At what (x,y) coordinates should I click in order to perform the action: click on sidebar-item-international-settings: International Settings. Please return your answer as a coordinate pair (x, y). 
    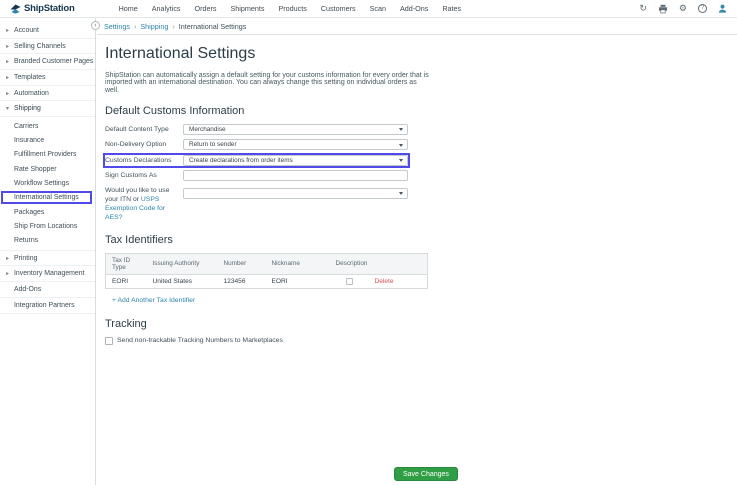
    Looking at the image, I should click on (47, 198).